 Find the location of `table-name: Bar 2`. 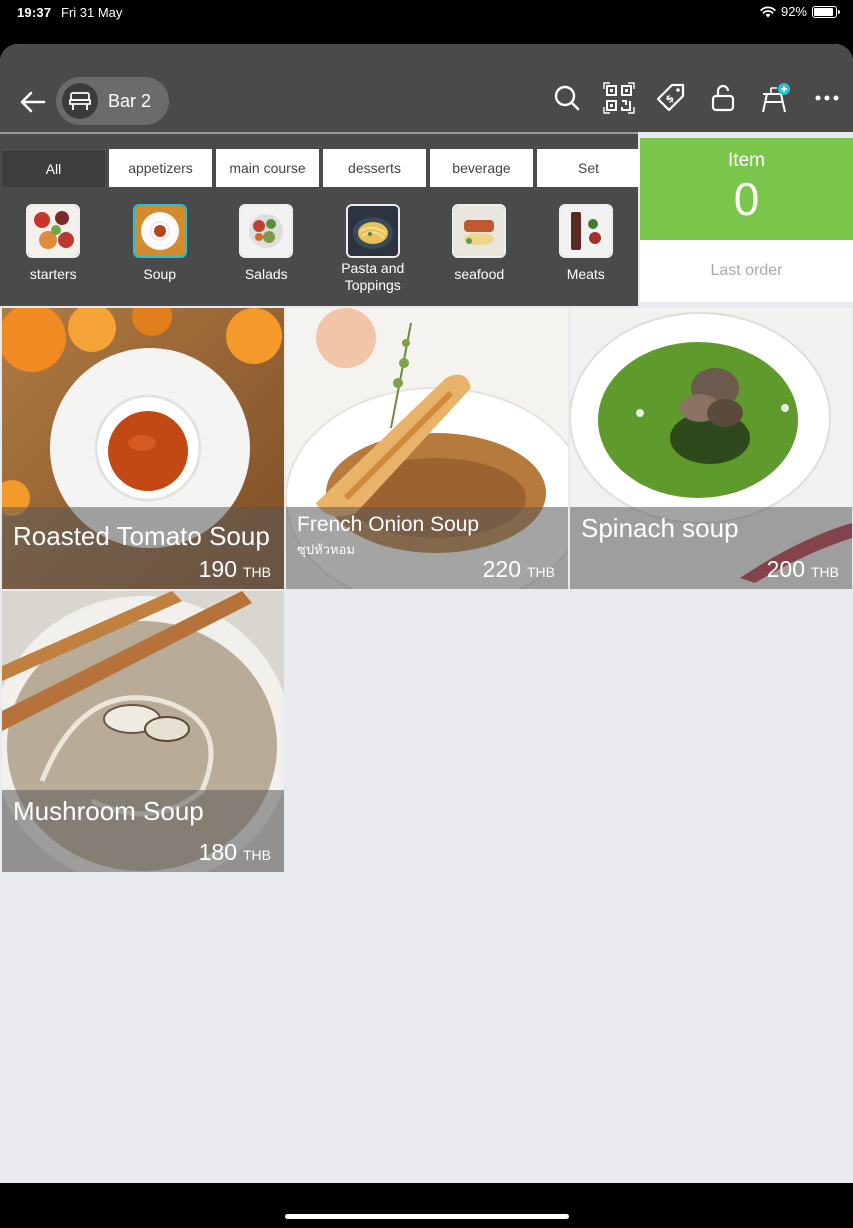

table-name: Bar 2 is located at coordinates (130, 100).